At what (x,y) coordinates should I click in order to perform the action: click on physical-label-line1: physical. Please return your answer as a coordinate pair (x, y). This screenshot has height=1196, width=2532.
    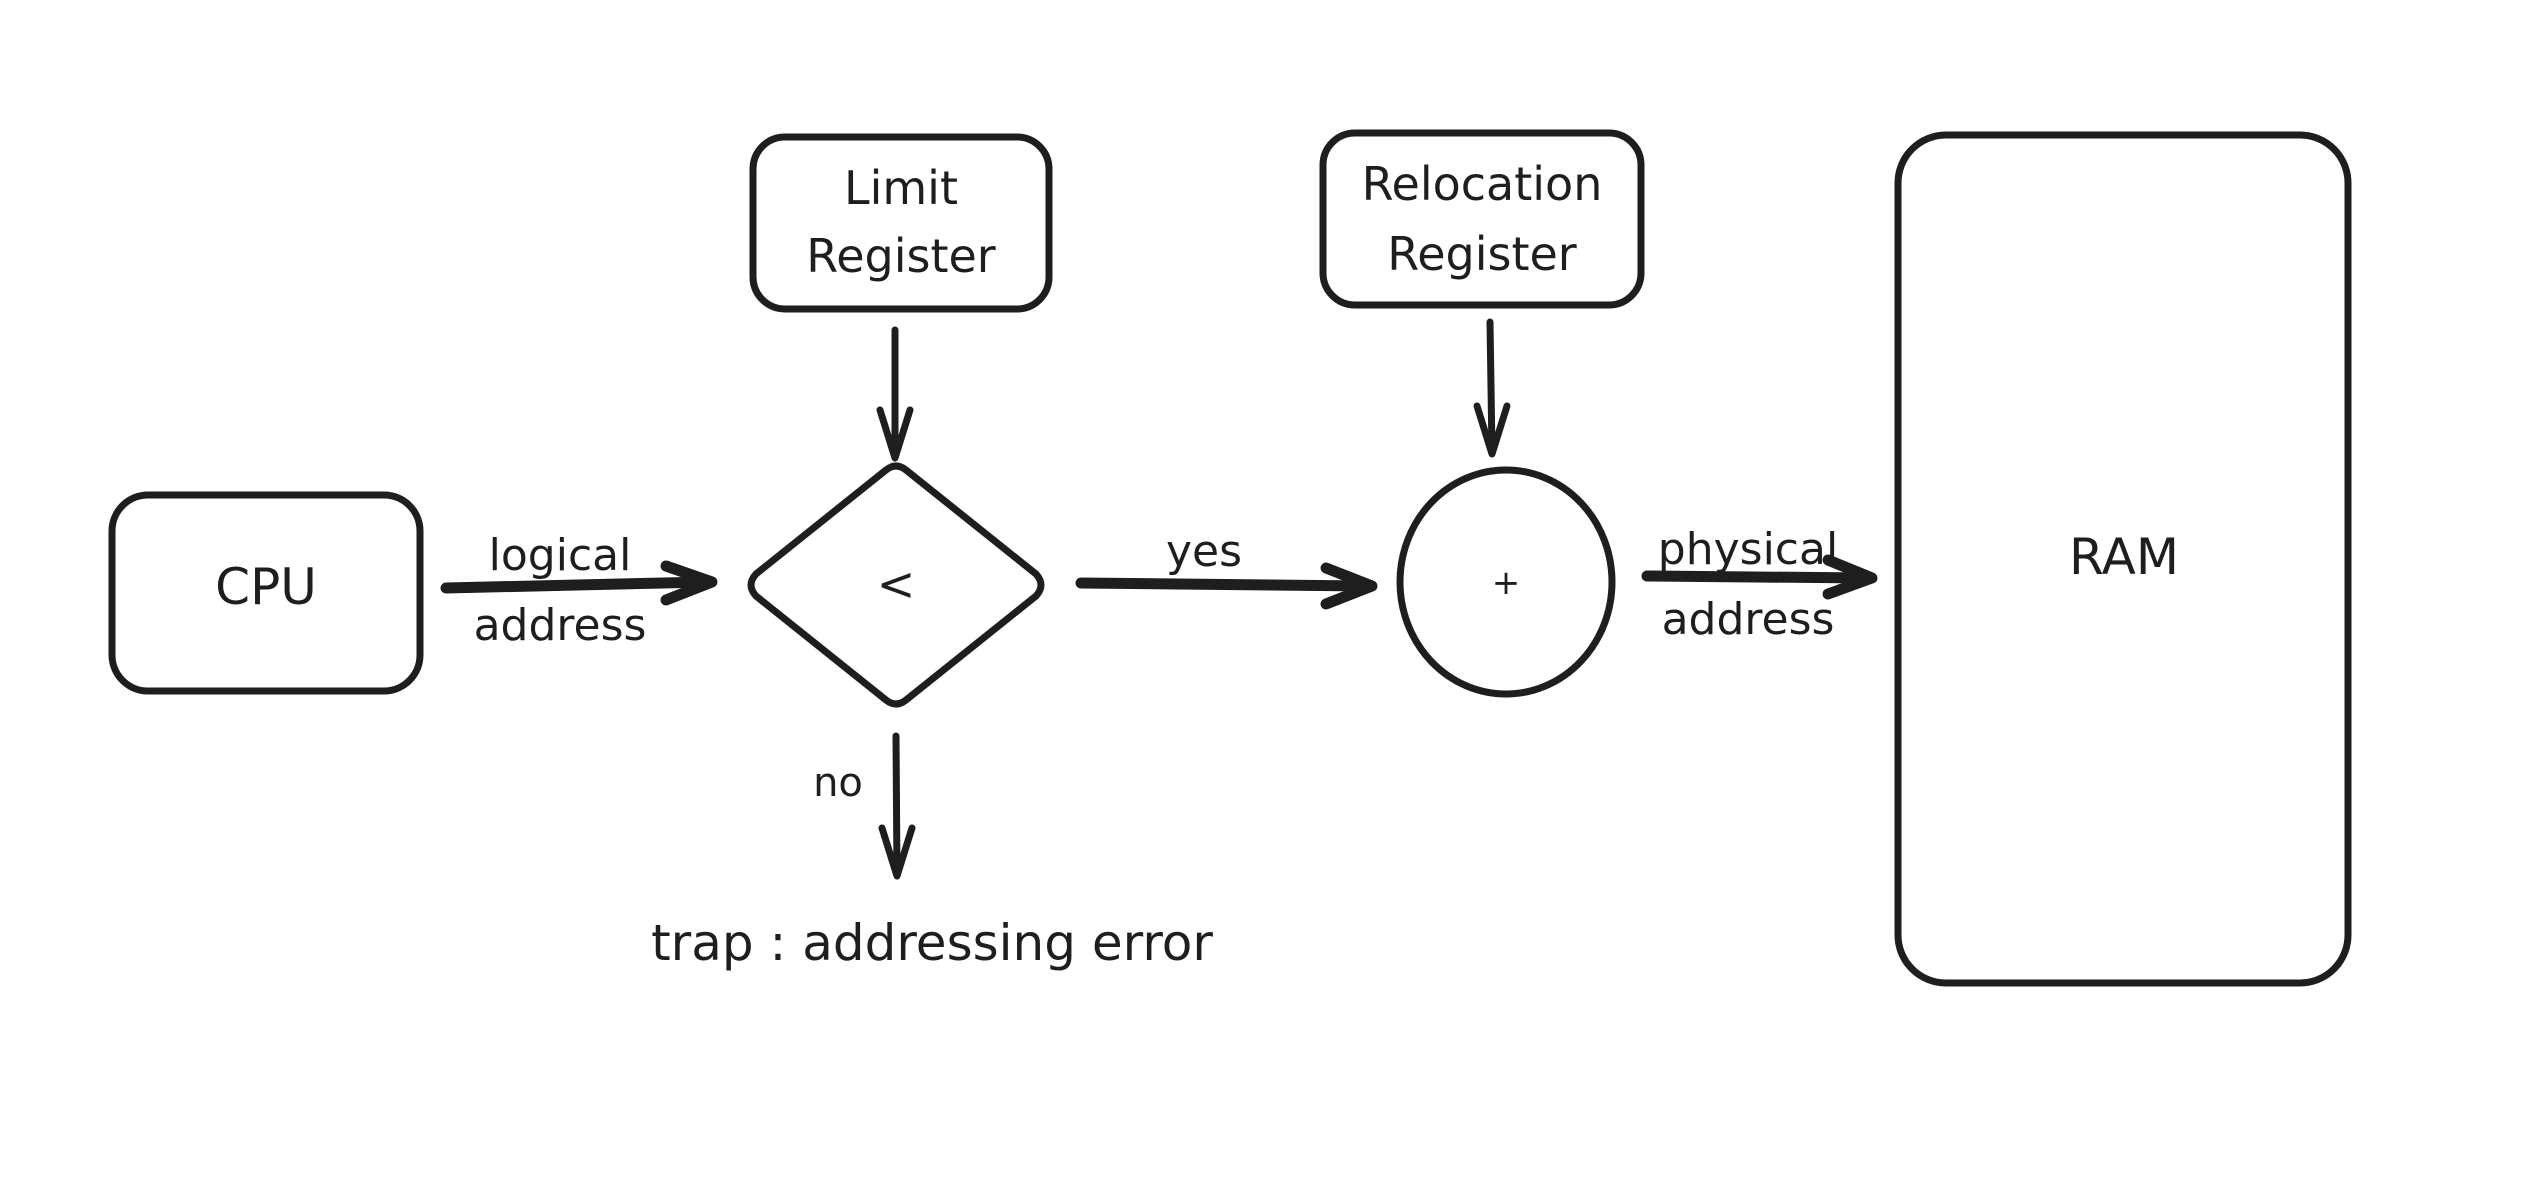
    Looking at the image, I should click on (1748, 549).